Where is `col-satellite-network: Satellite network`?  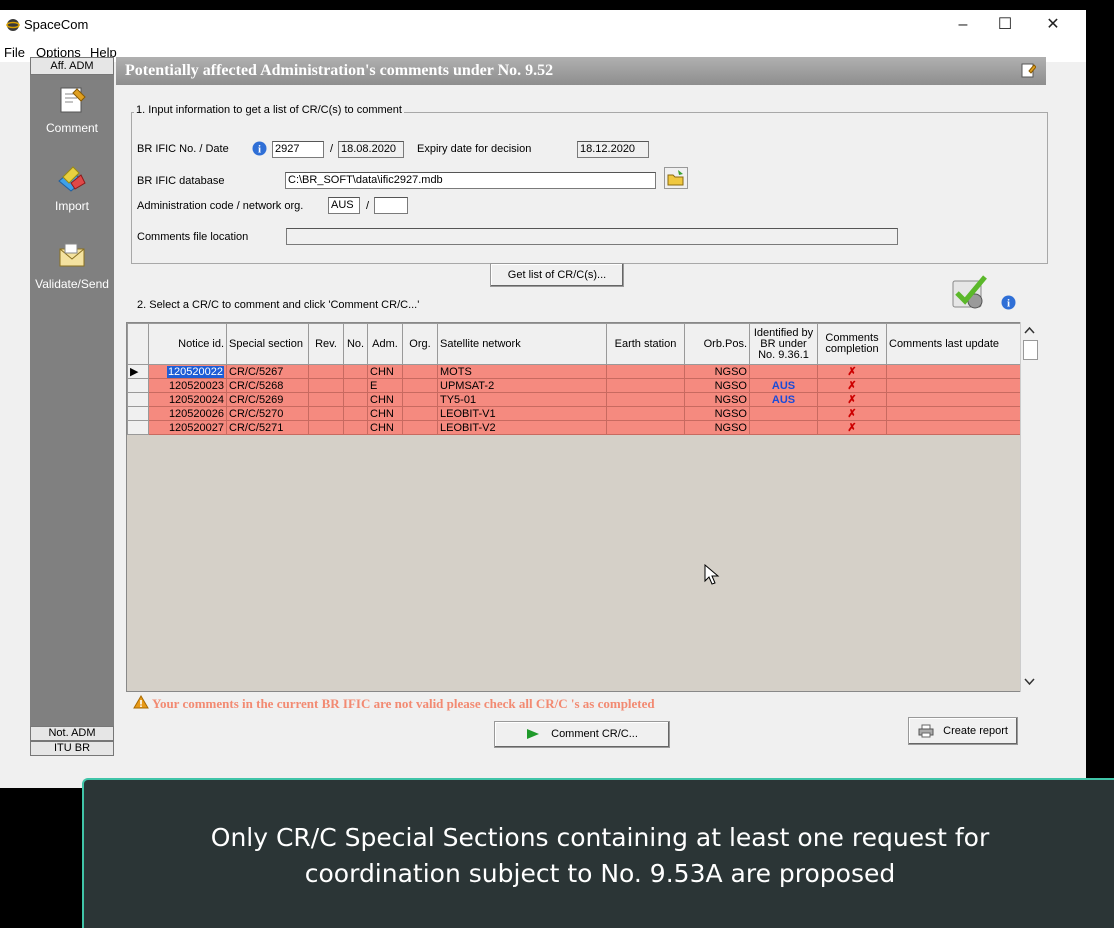
col-satellite-network: Satellite network is located at coordinates (522, 344).